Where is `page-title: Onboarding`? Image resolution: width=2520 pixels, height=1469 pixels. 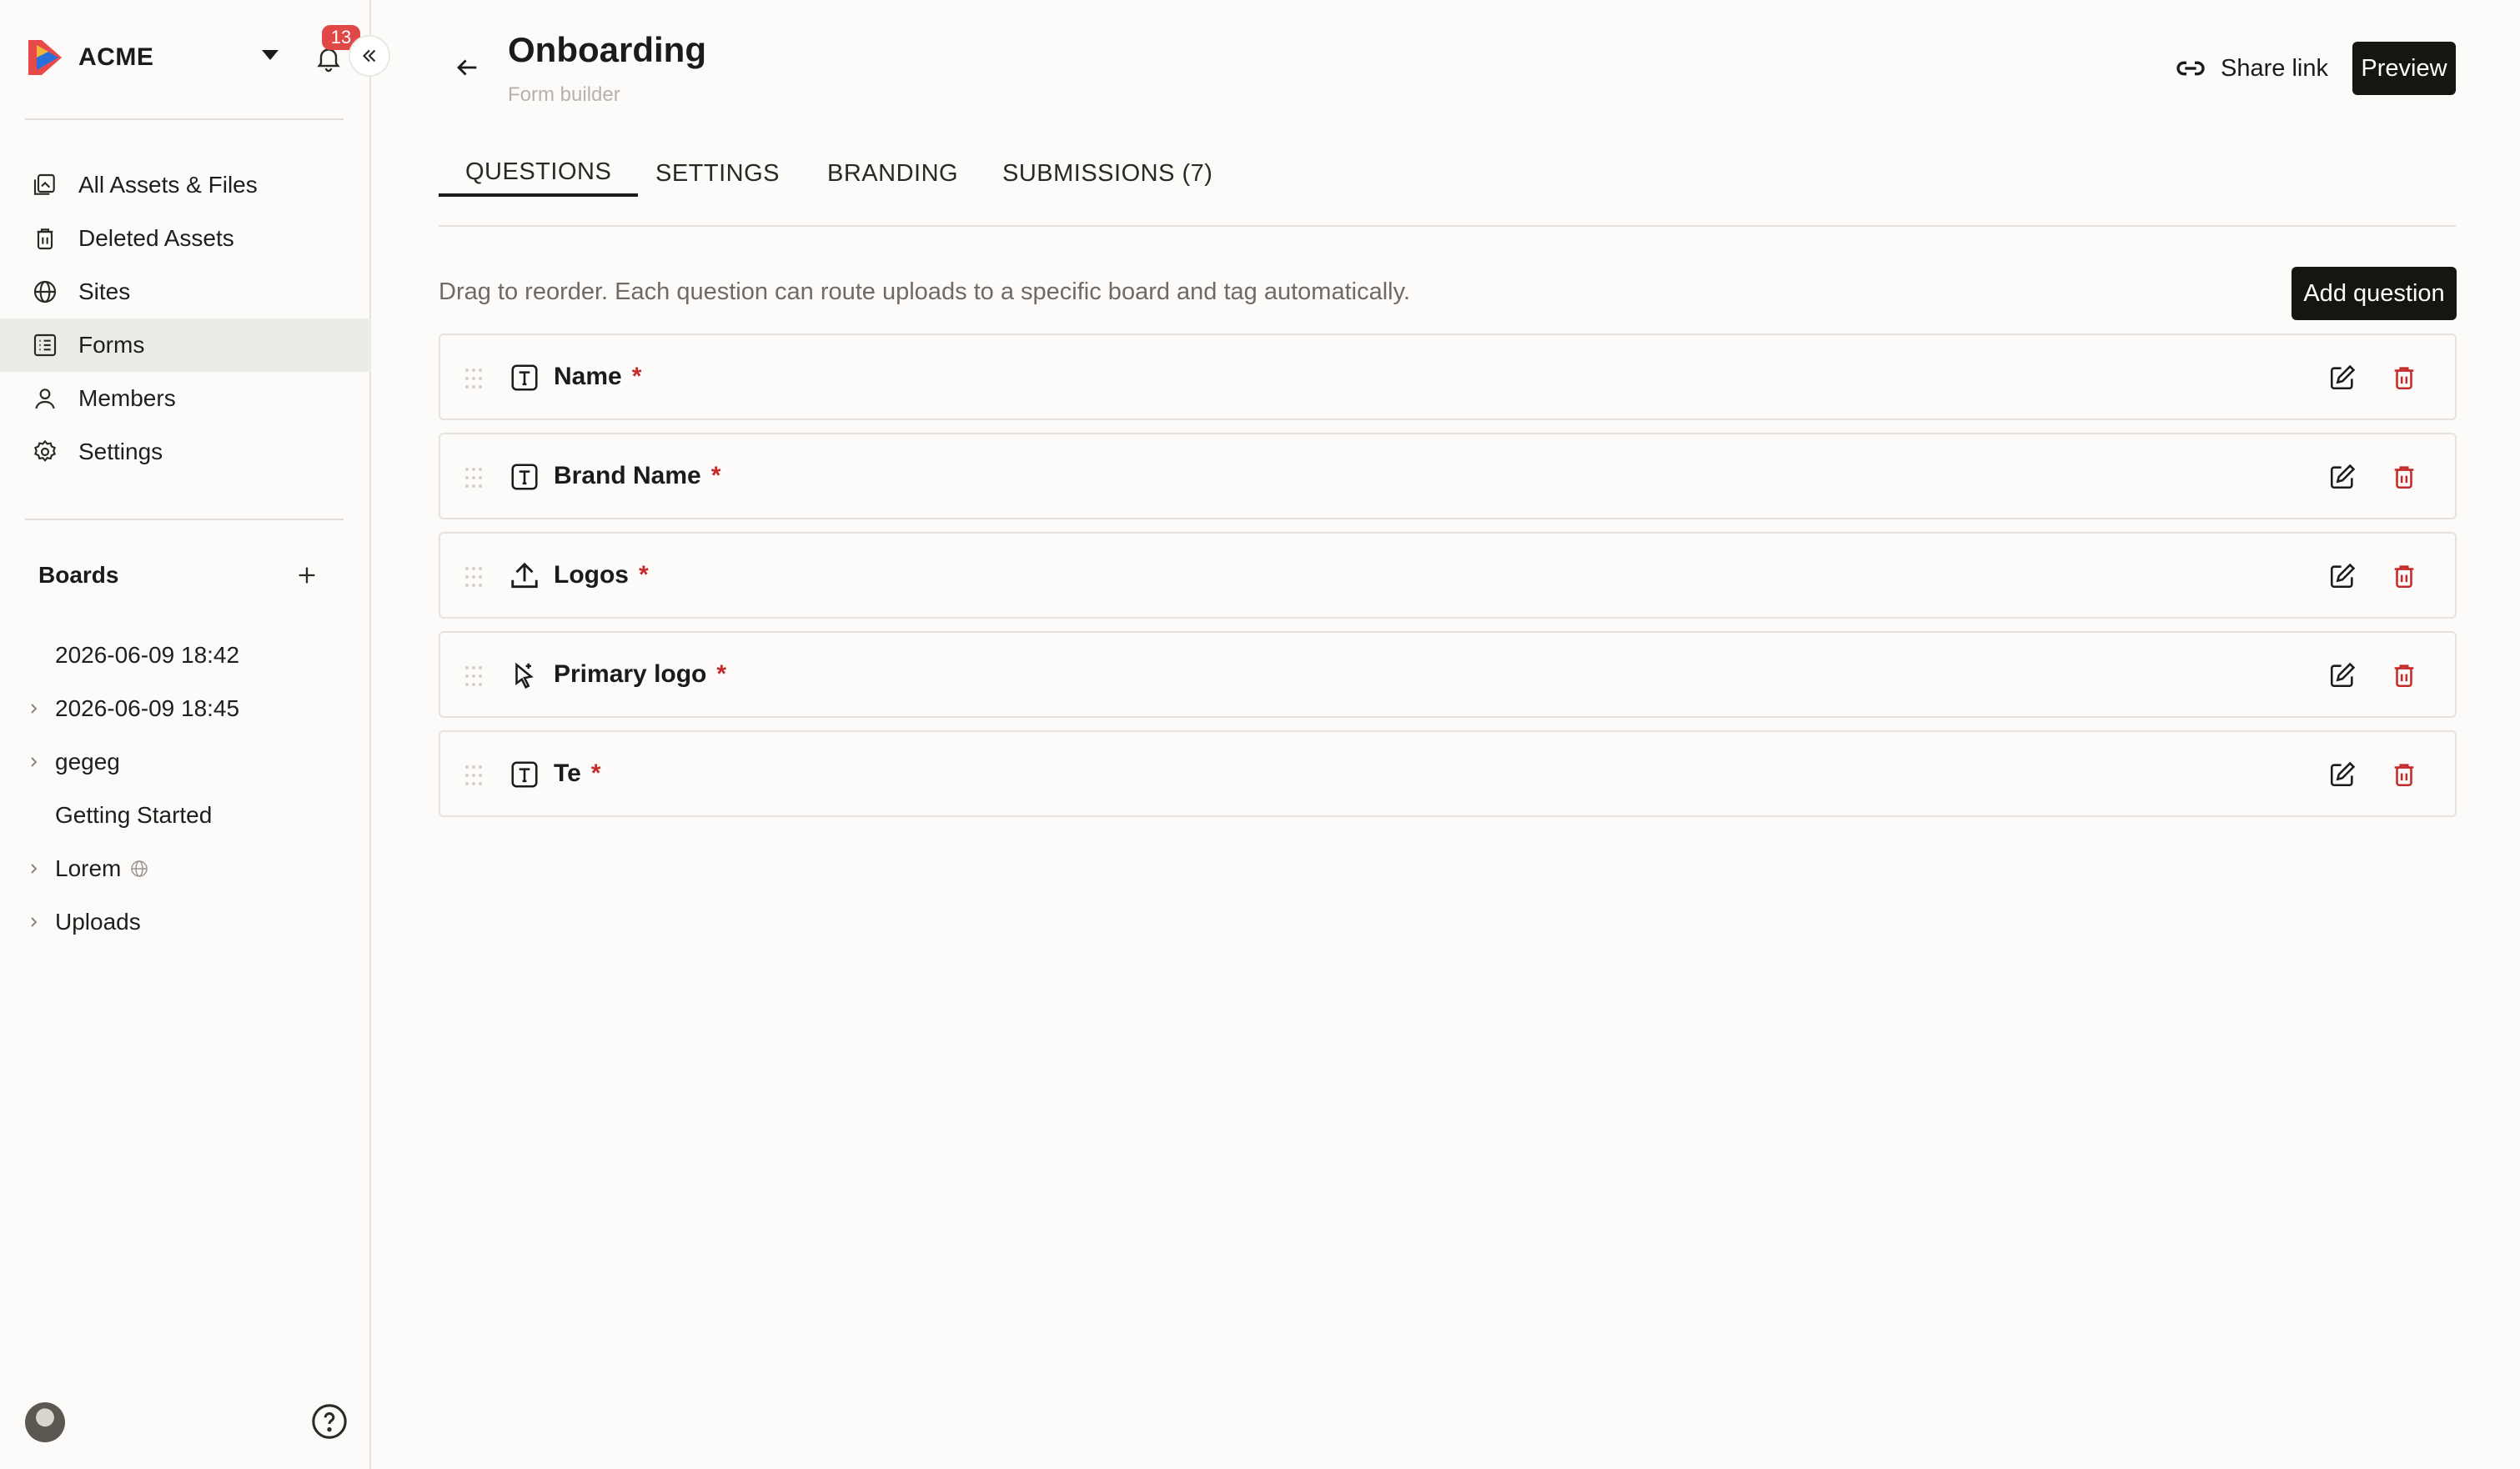
page-title: Onboarding is located at coordinates (607, 49).